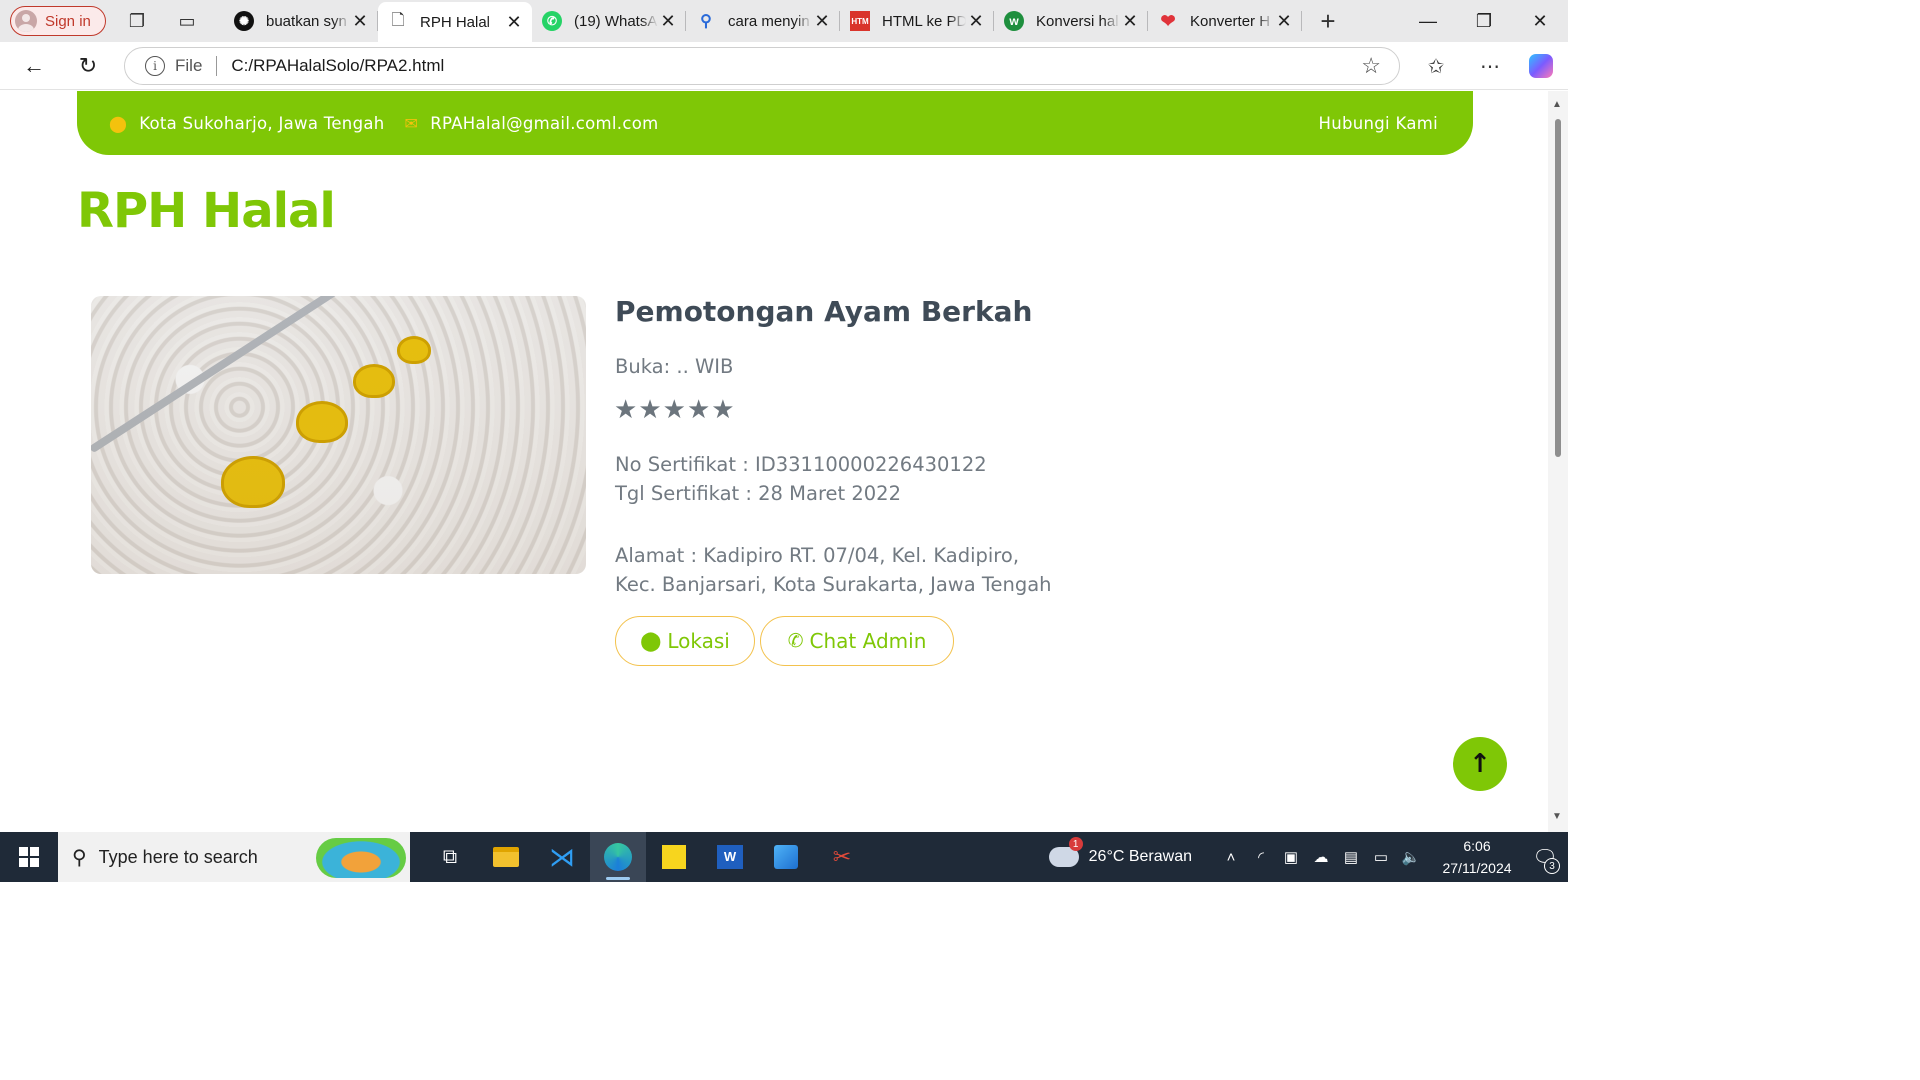 This screenshot has width=1920, height=1080. Describe the element at coordinates (1328, 21) in the screenshot. I see `new-tab-button: +` at that location.